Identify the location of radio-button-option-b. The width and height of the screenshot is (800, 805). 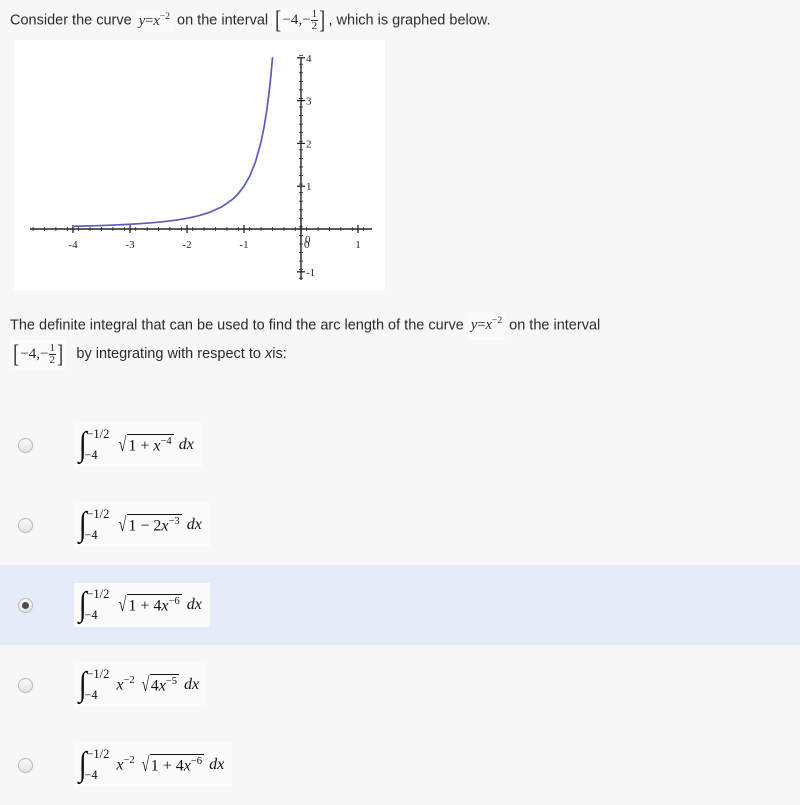
(25, 525).